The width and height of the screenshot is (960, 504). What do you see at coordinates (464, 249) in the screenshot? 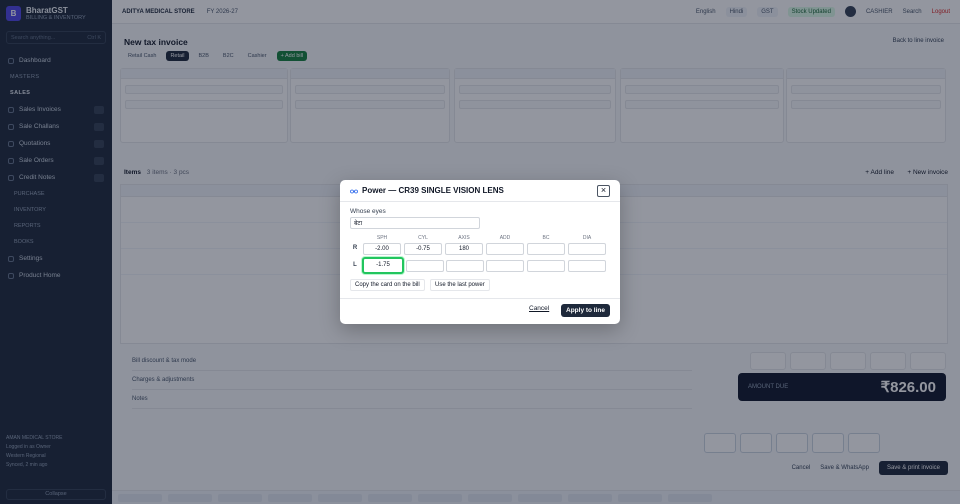
I see `right-axis-input: 180` at bounding box center [464, 249].